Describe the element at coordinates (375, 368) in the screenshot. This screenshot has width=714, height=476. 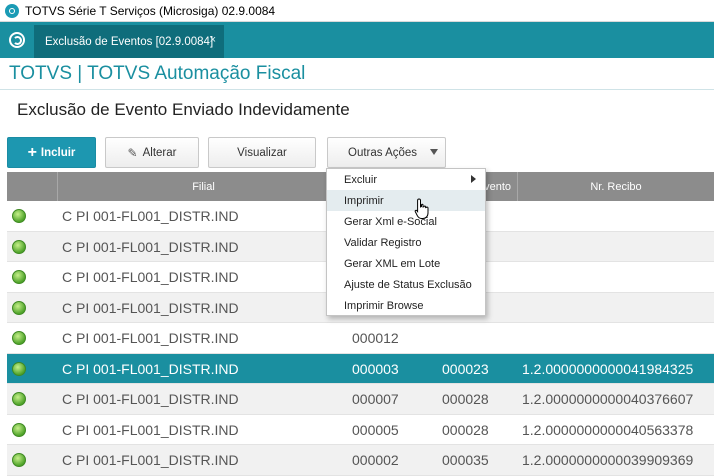
I see `cell-col2: 000003` at that location.